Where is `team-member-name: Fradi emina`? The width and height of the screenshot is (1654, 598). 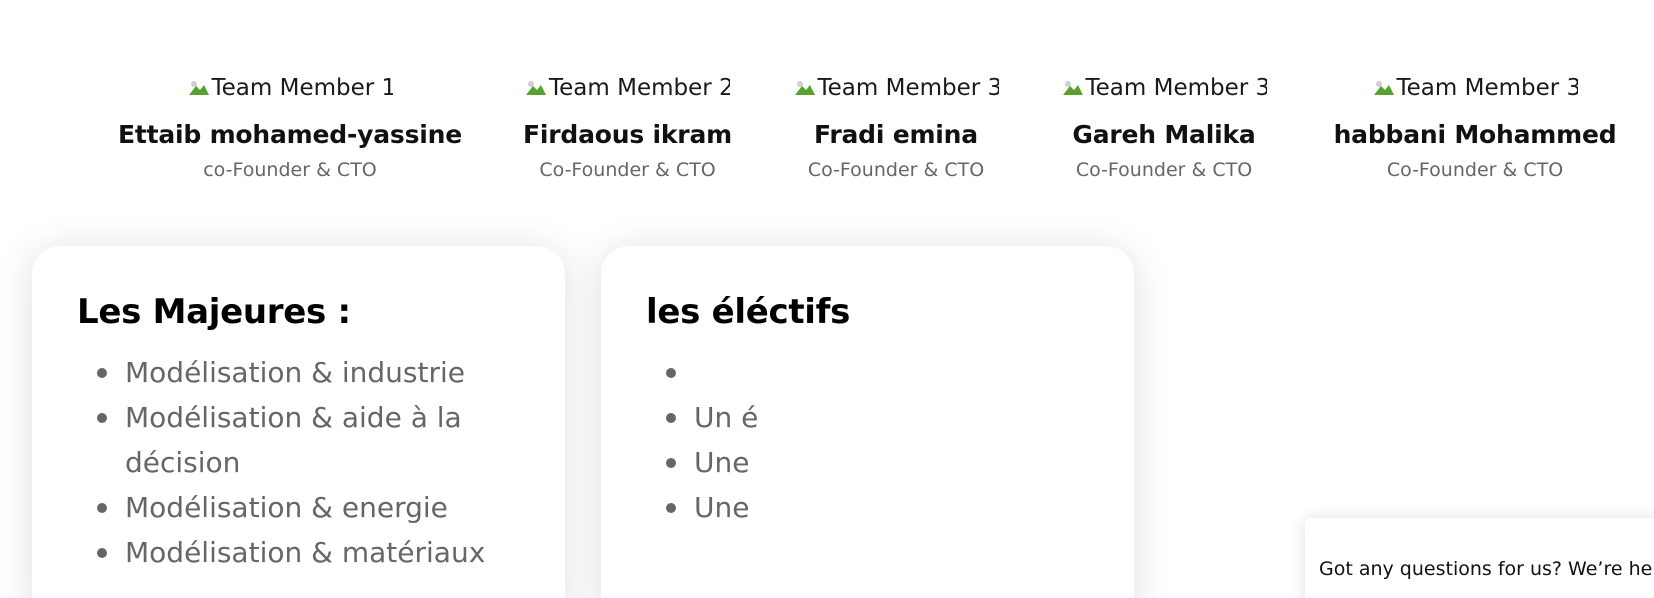 team-member-name: Fradi emina is located at coordinates (896, 134).